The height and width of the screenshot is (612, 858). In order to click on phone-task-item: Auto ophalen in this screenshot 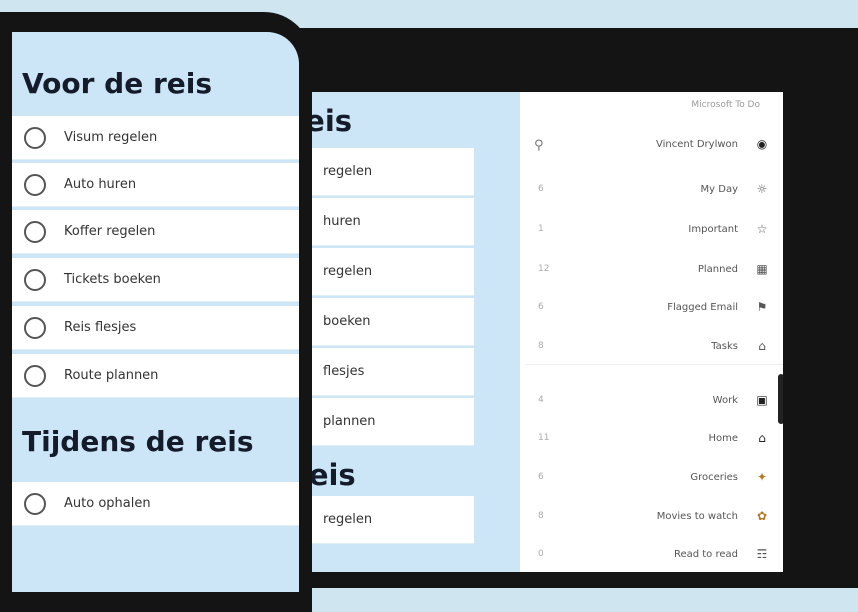, I will do `click(155, 504)`.